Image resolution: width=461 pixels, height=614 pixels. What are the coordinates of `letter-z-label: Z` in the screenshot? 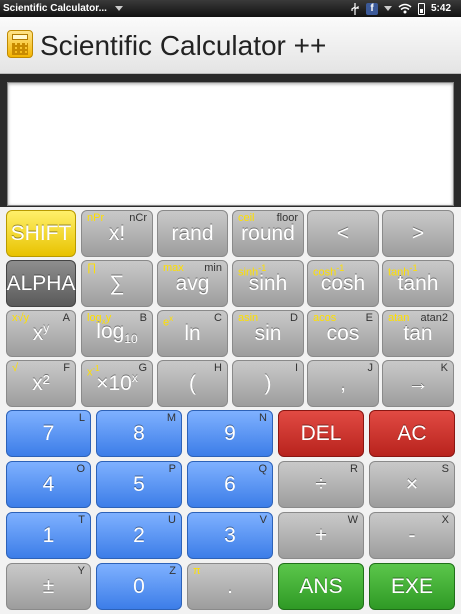 It's located at (172, 571).